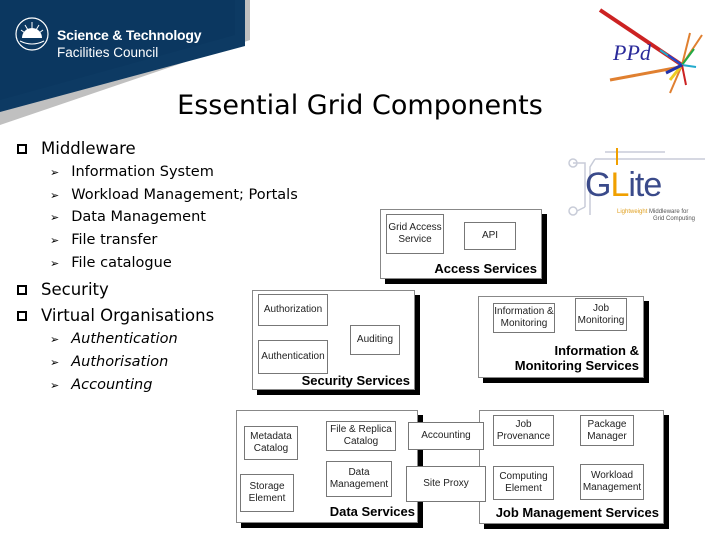 The height and width of the screenshot is (540, 720). I want to click on bullet-label: Security, so click(75, 289).